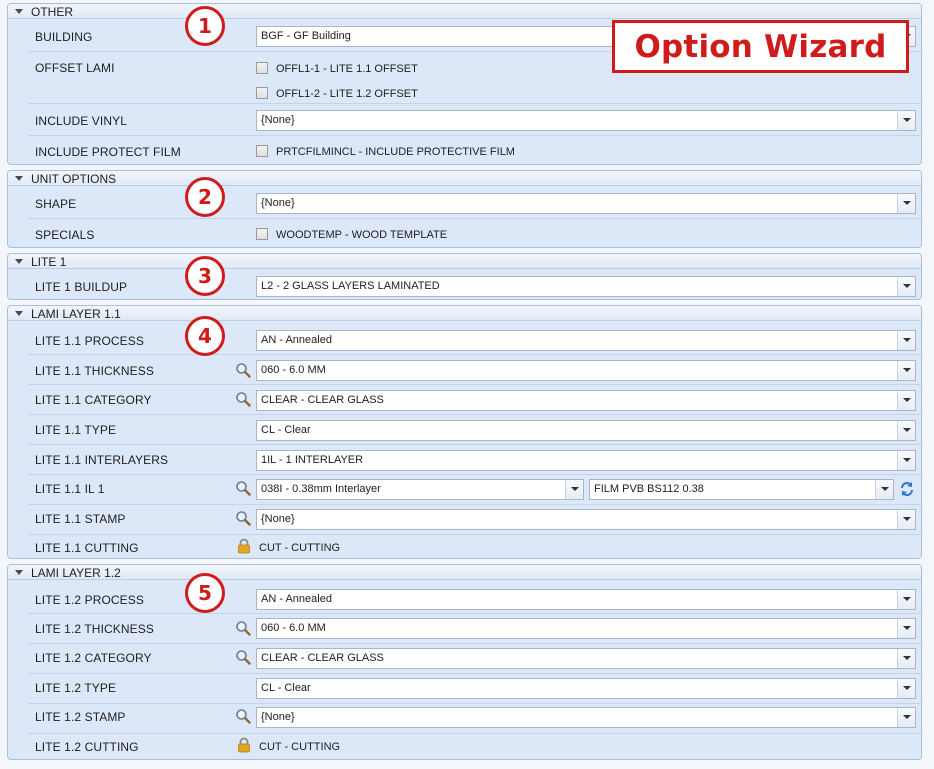 The width and height of the screenshot is (934, 769). I want to click on lite11-type-combo: CL - Clear, so click(586, 430).